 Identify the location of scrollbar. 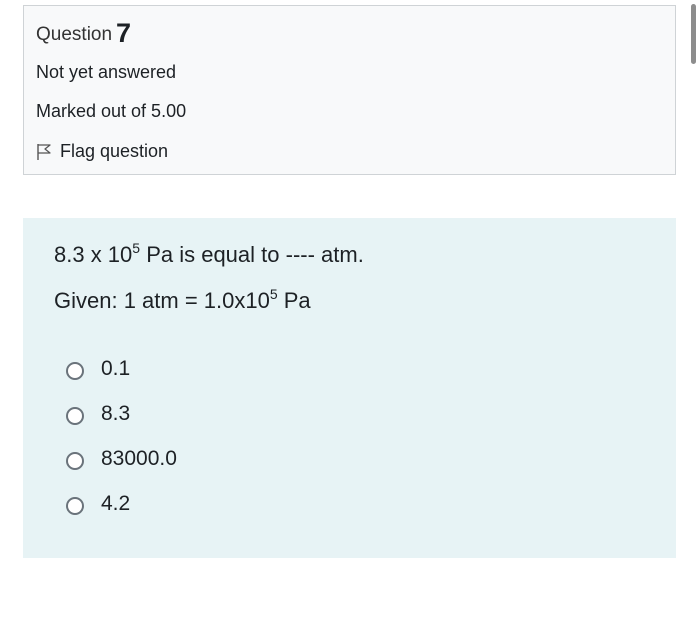
(693, 34).